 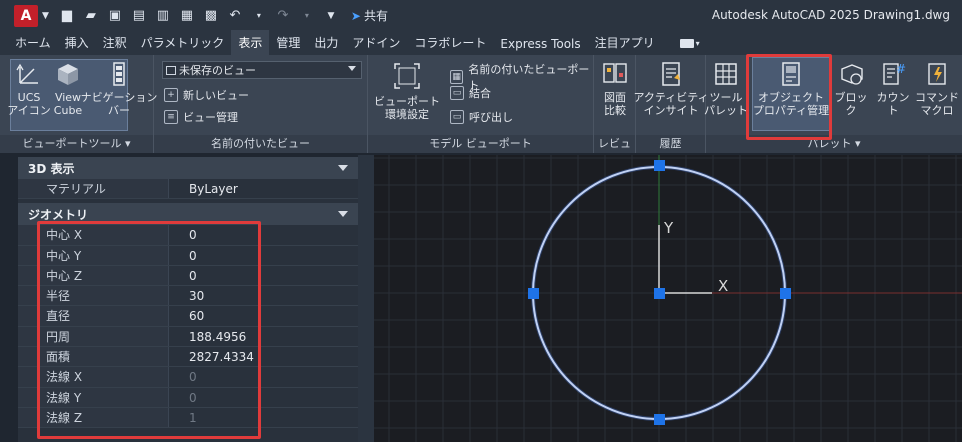 I want to click on tab-view: 表示, so click(x=250, y=42).